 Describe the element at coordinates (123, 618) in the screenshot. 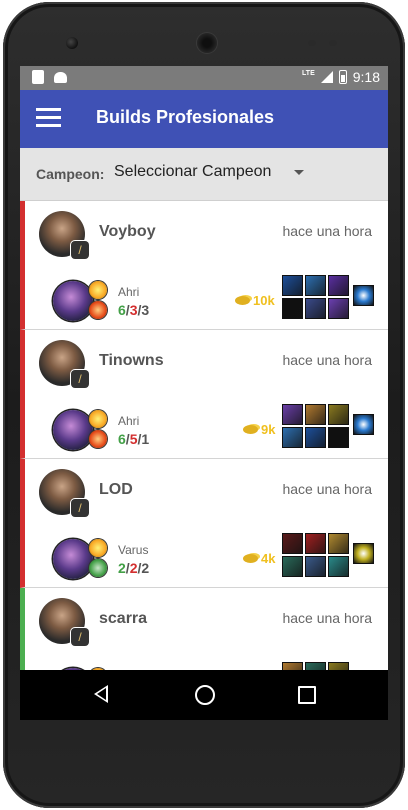

I see `player-name: scarra` at that location.